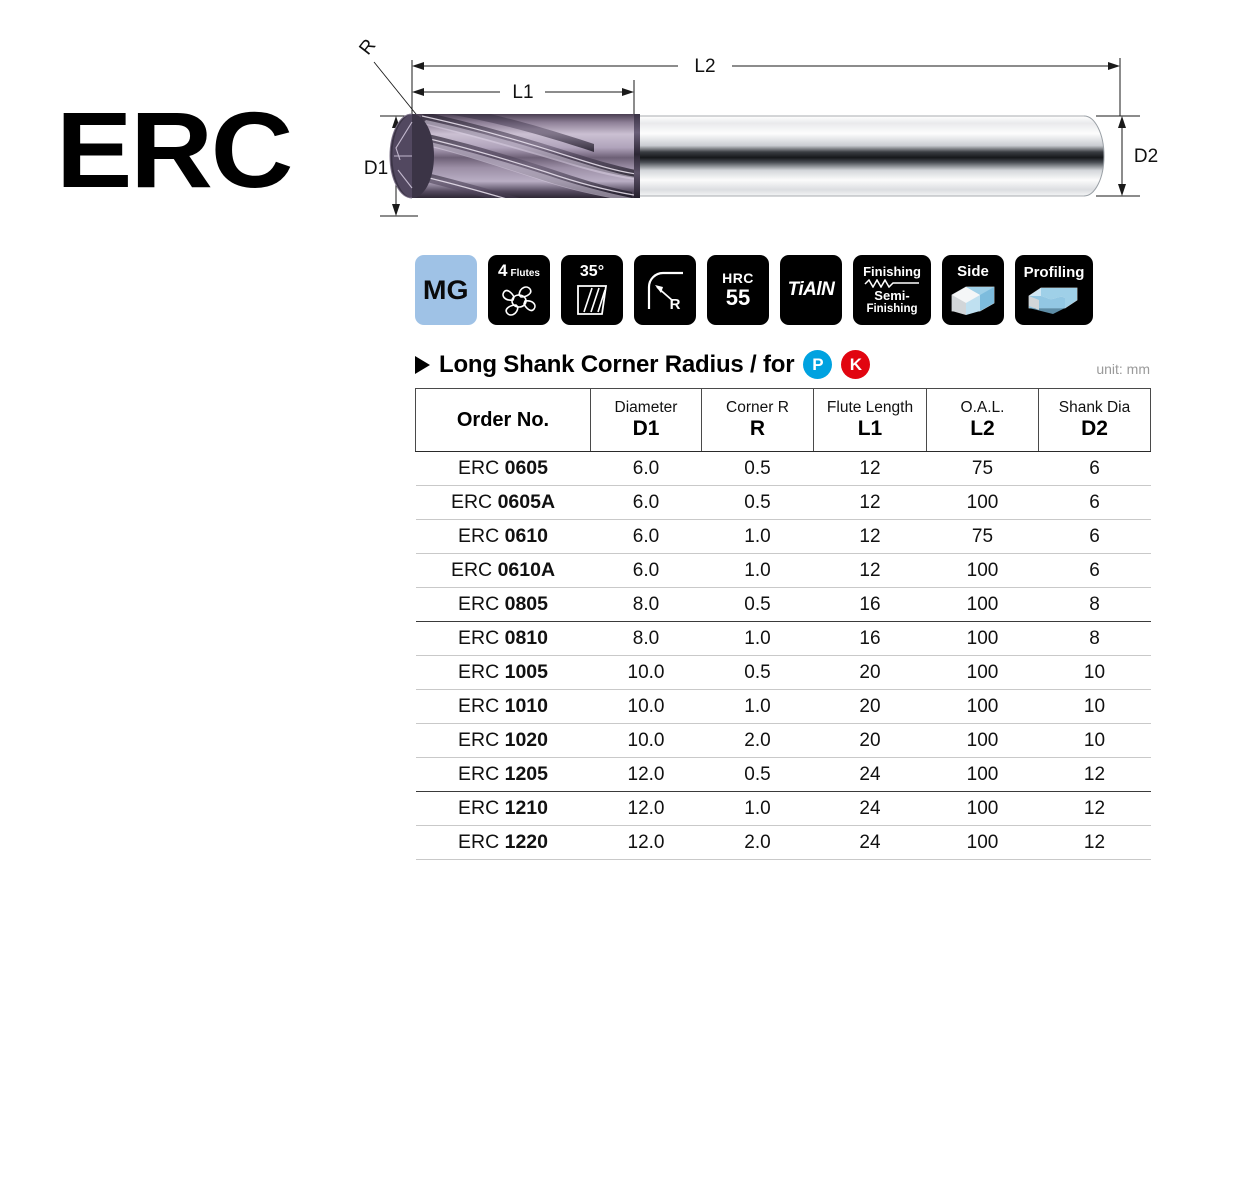 Image resolution: width=1242 pixels, height=1183 pixels. What do you see at coordinates (617, 364) in the screenshot?
I see `section-title: Long Shank Corner Radius / for` at bounding box center [617, 364].